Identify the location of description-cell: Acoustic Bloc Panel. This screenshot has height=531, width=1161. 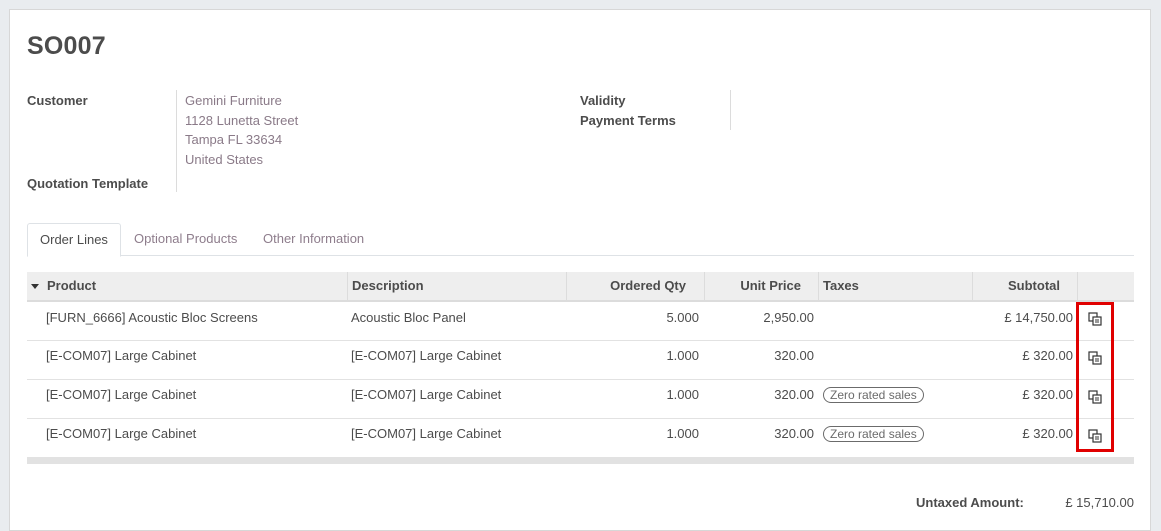
(408, 317).